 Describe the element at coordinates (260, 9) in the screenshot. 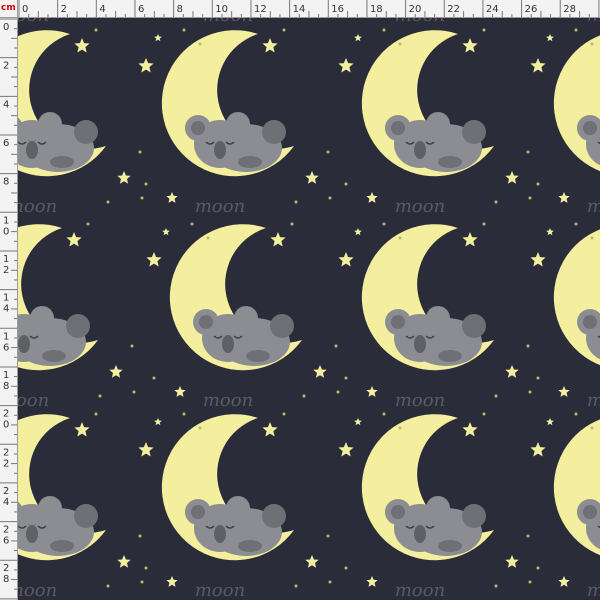

I see `horizontal-ruler-label: 12` at that location.